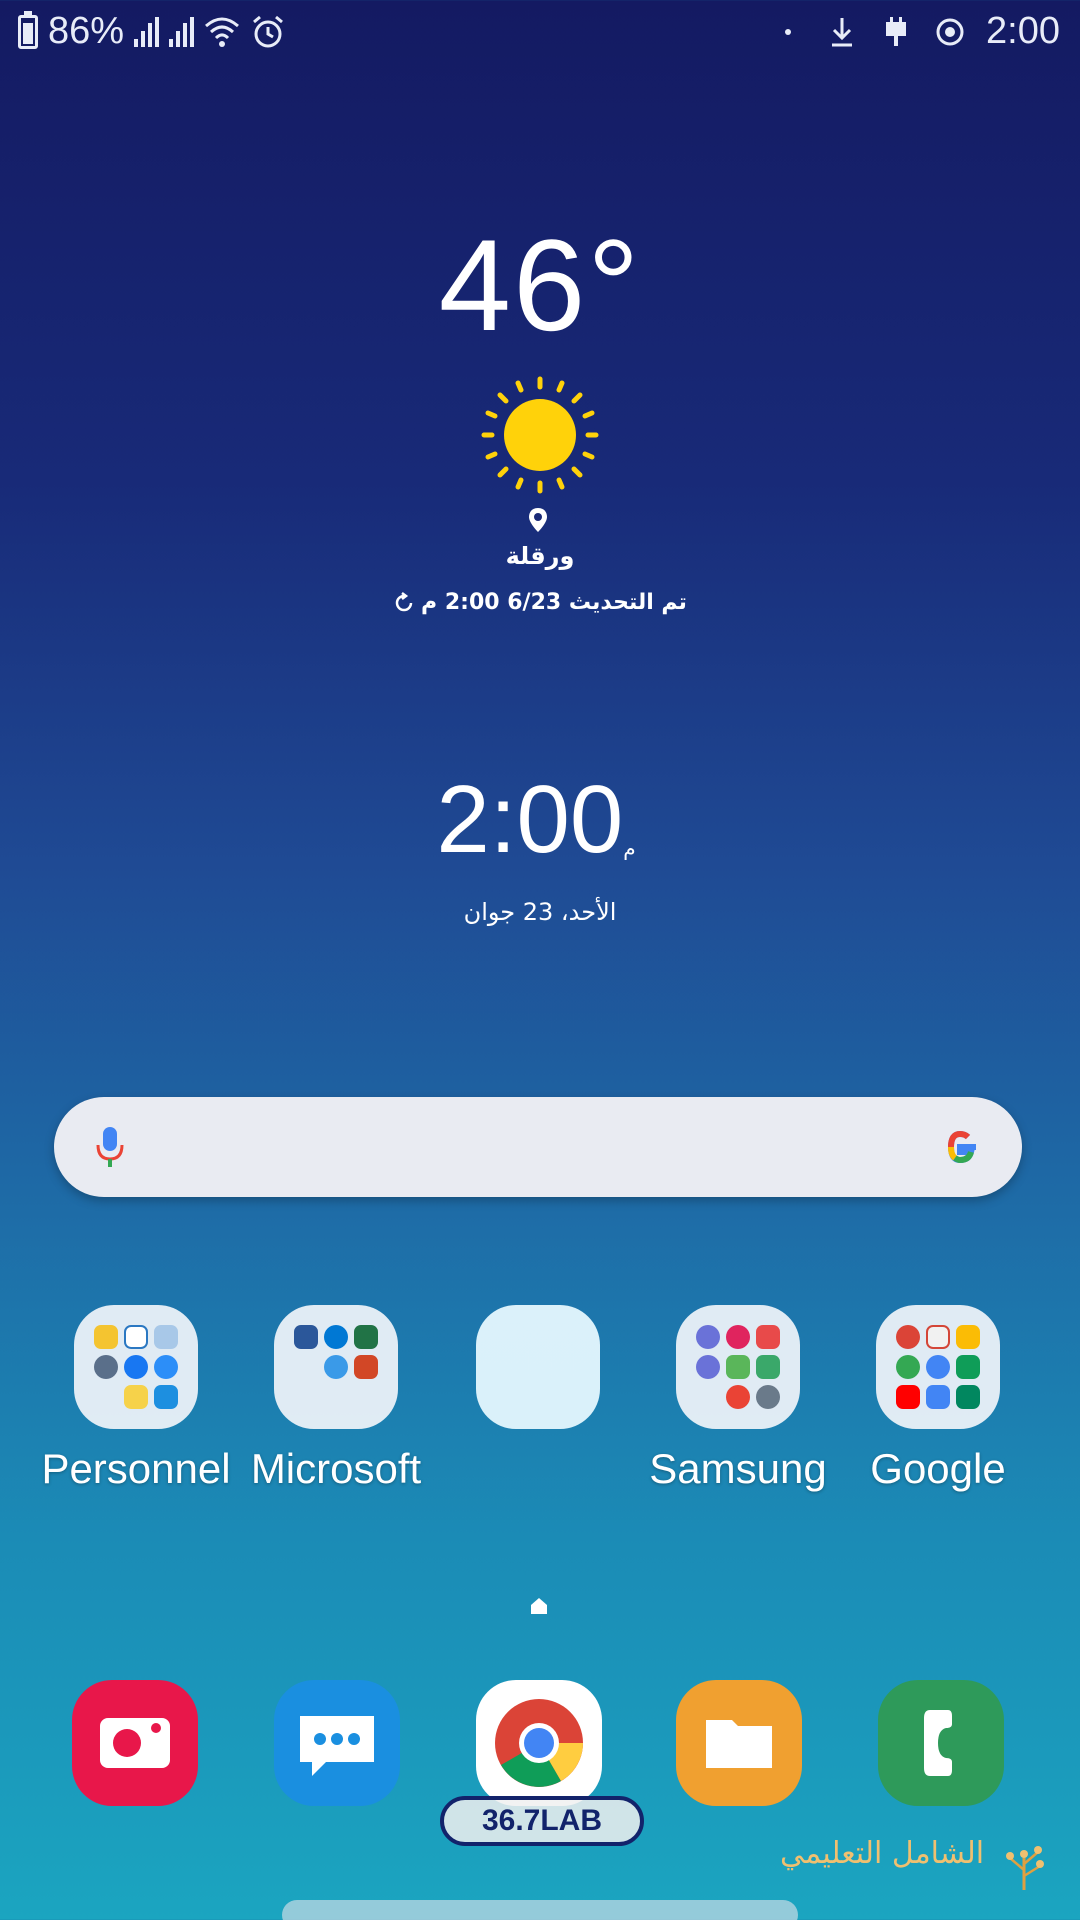  Describe the element at coordinates (336, 1468) in the screenshot. I see `folder-label-microsoft: Microsoft` at that location.